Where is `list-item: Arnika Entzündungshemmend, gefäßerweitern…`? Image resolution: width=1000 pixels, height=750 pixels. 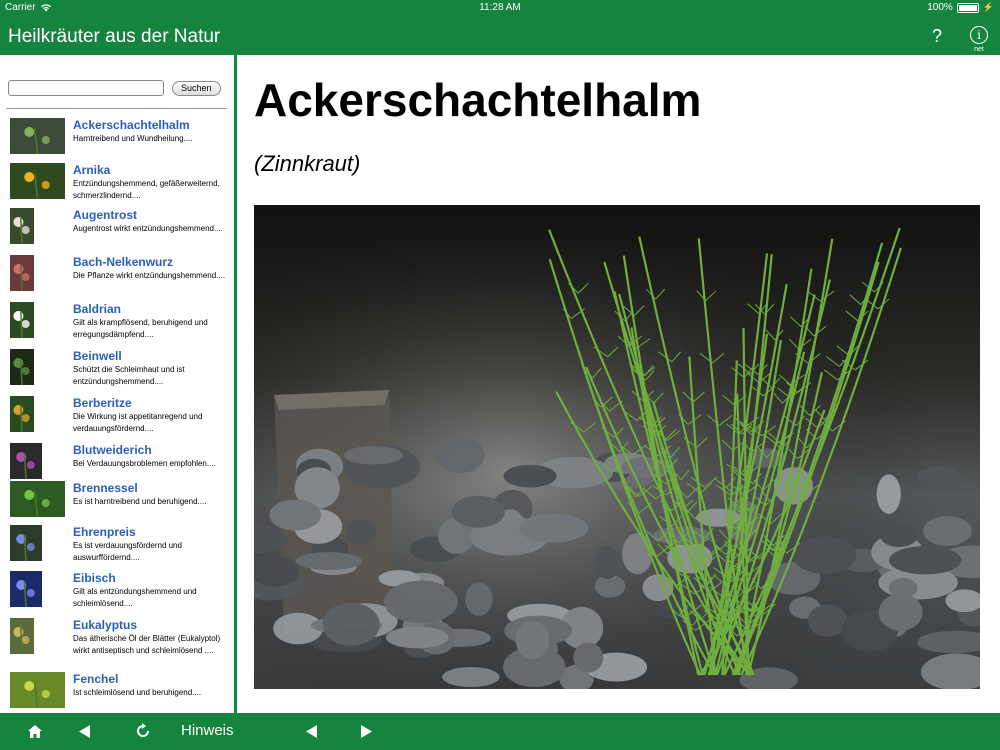
list-item: Arnika Entzündungshemmend, gefäßerweitern… is located at coordinates (121, 181).